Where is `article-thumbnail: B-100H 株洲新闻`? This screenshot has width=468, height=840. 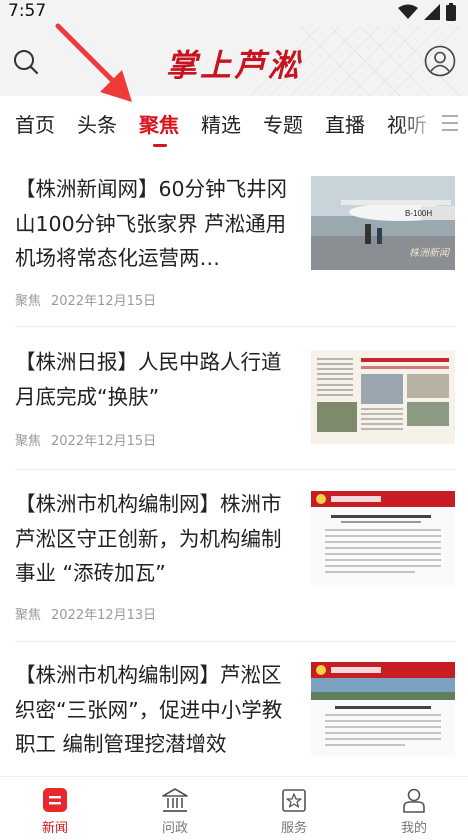
article-thumbnail: B-100H 株洲新闻 is located at coordinates (383, 223).